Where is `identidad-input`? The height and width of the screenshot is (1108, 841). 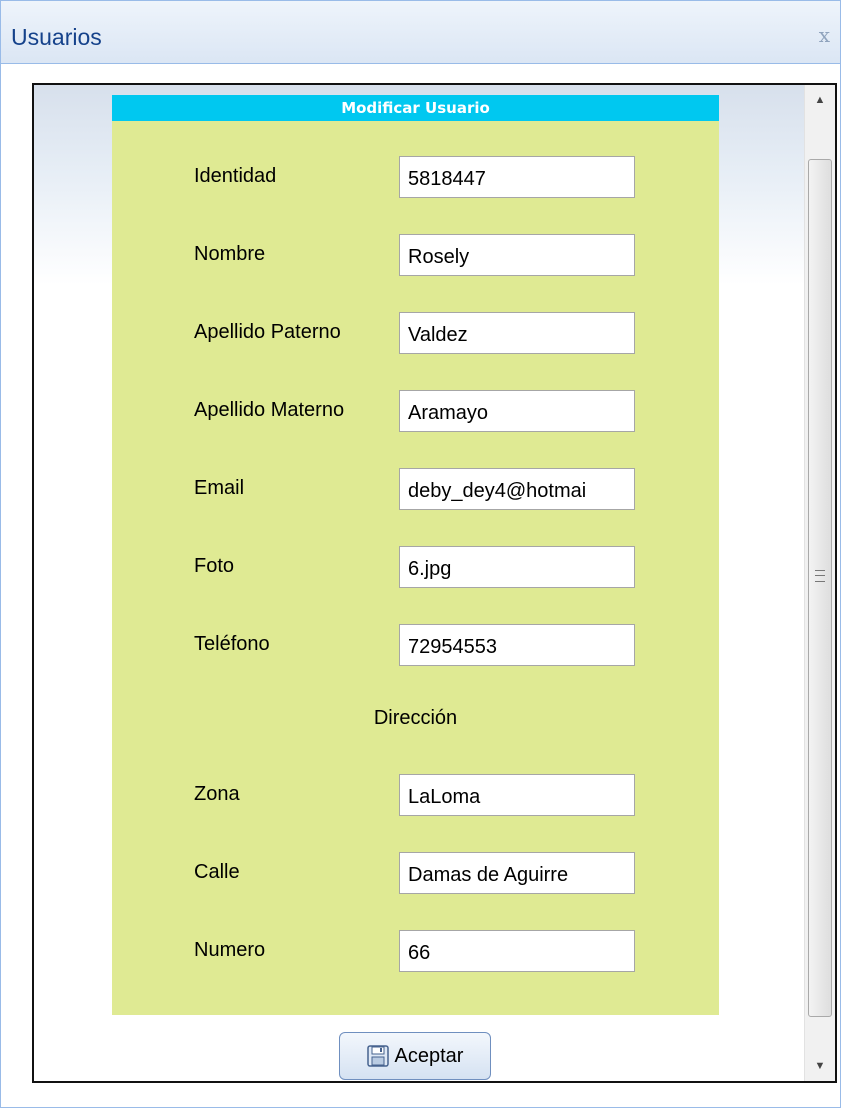
identidad-input is located at coordinates (517, 177).